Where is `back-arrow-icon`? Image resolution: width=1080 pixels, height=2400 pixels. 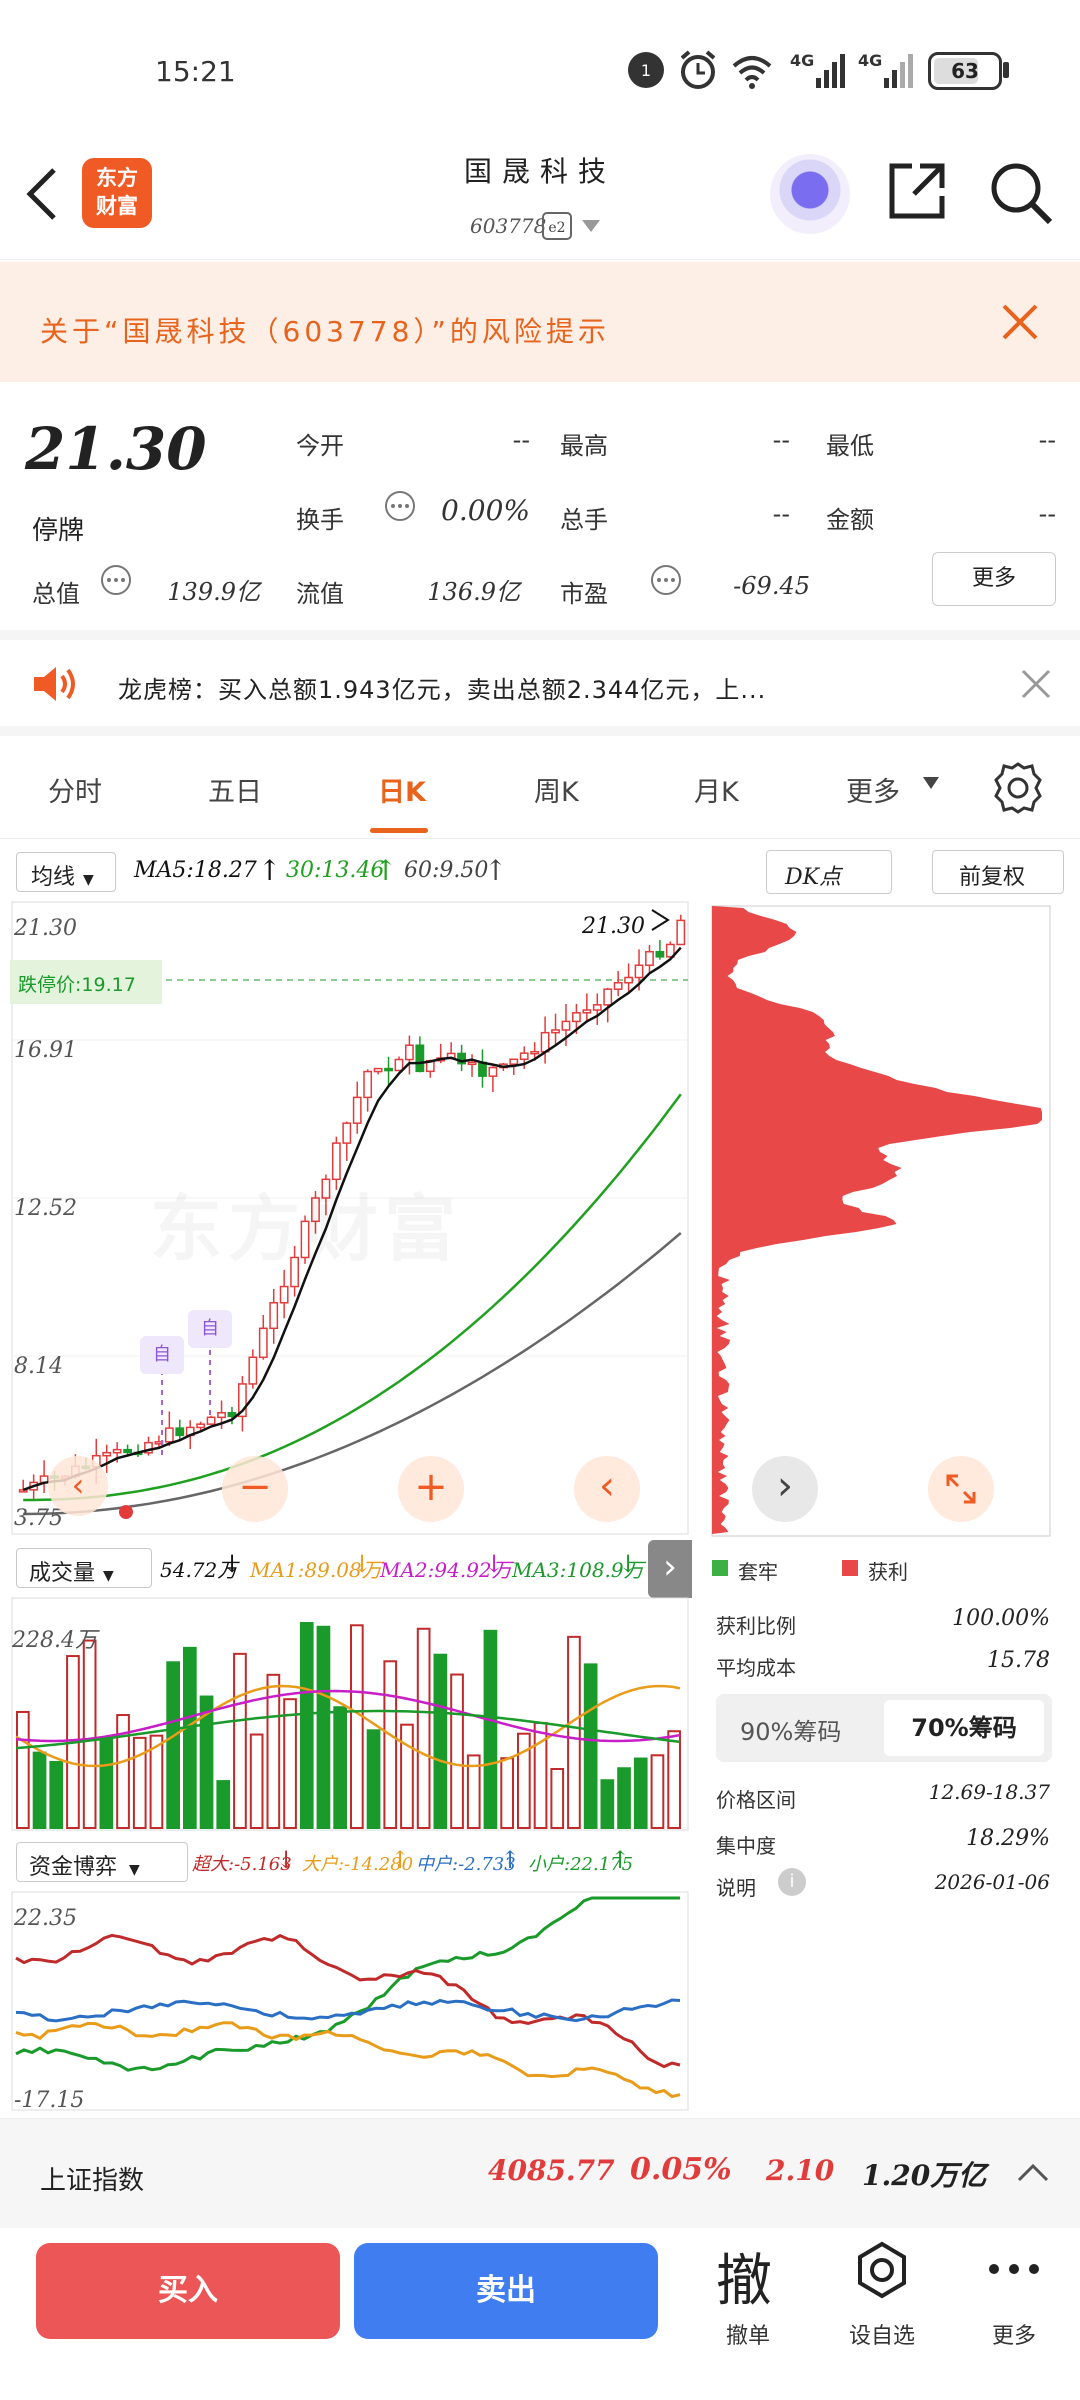 back-arrow-icon is located at coordinates (42, 194).